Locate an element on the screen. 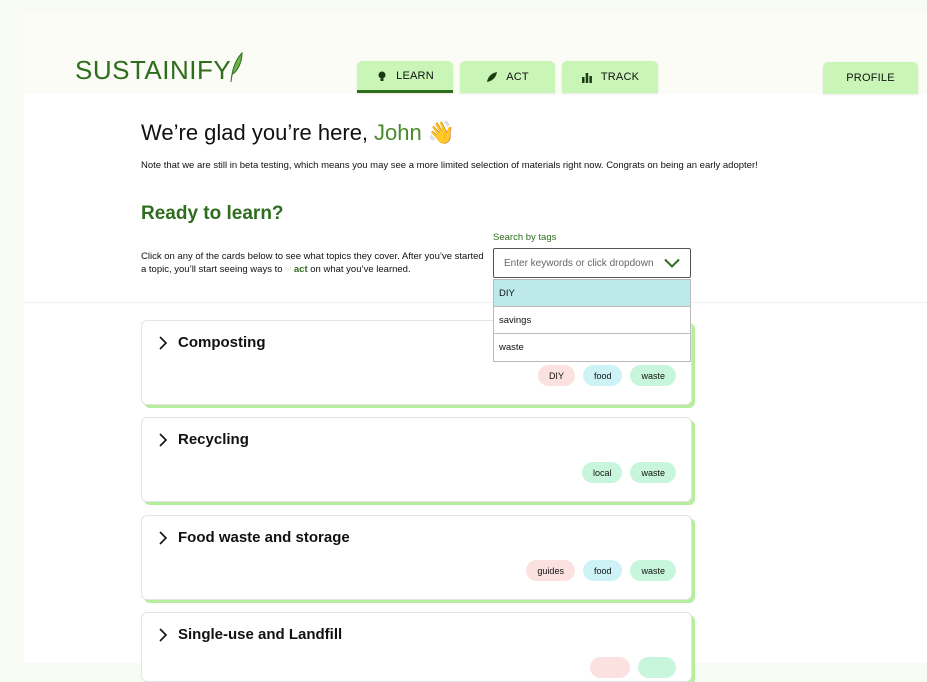  user-name: John is located at coordinates (398, 132).